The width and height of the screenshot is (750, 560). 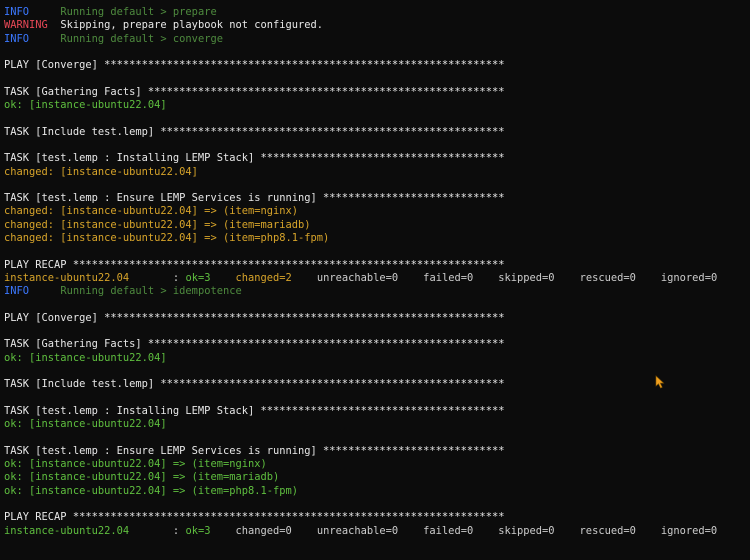 I want to click on terminal-text: Running default > prepare, so click(x=138, y=12).